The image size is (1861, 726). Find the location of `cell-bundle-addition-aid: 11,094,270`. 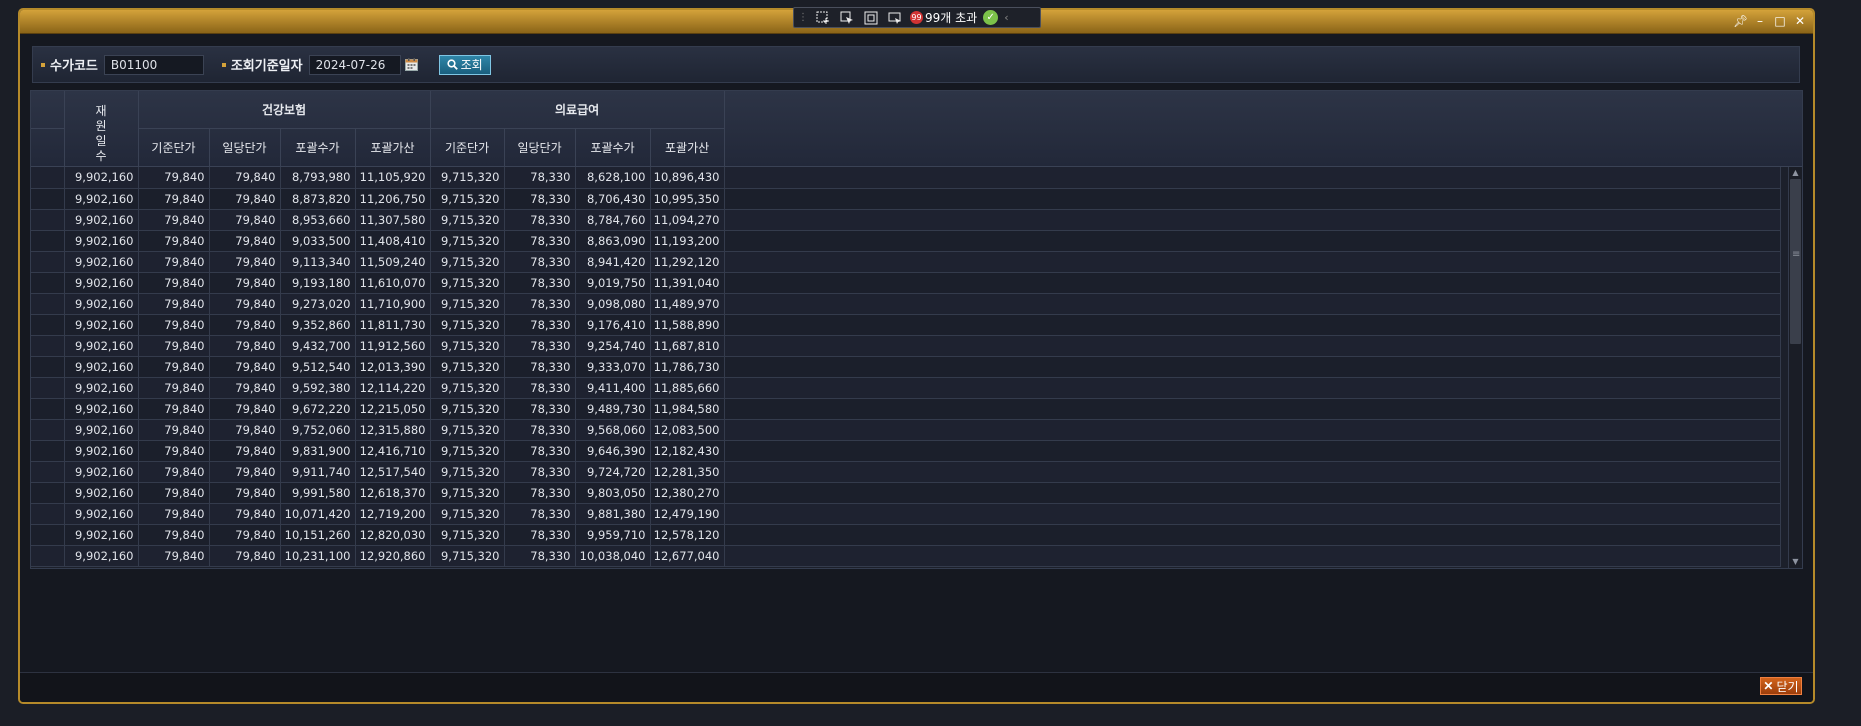

cell-bundle-addition-aid: 11,094,270 is located at coordinates (687, 220).